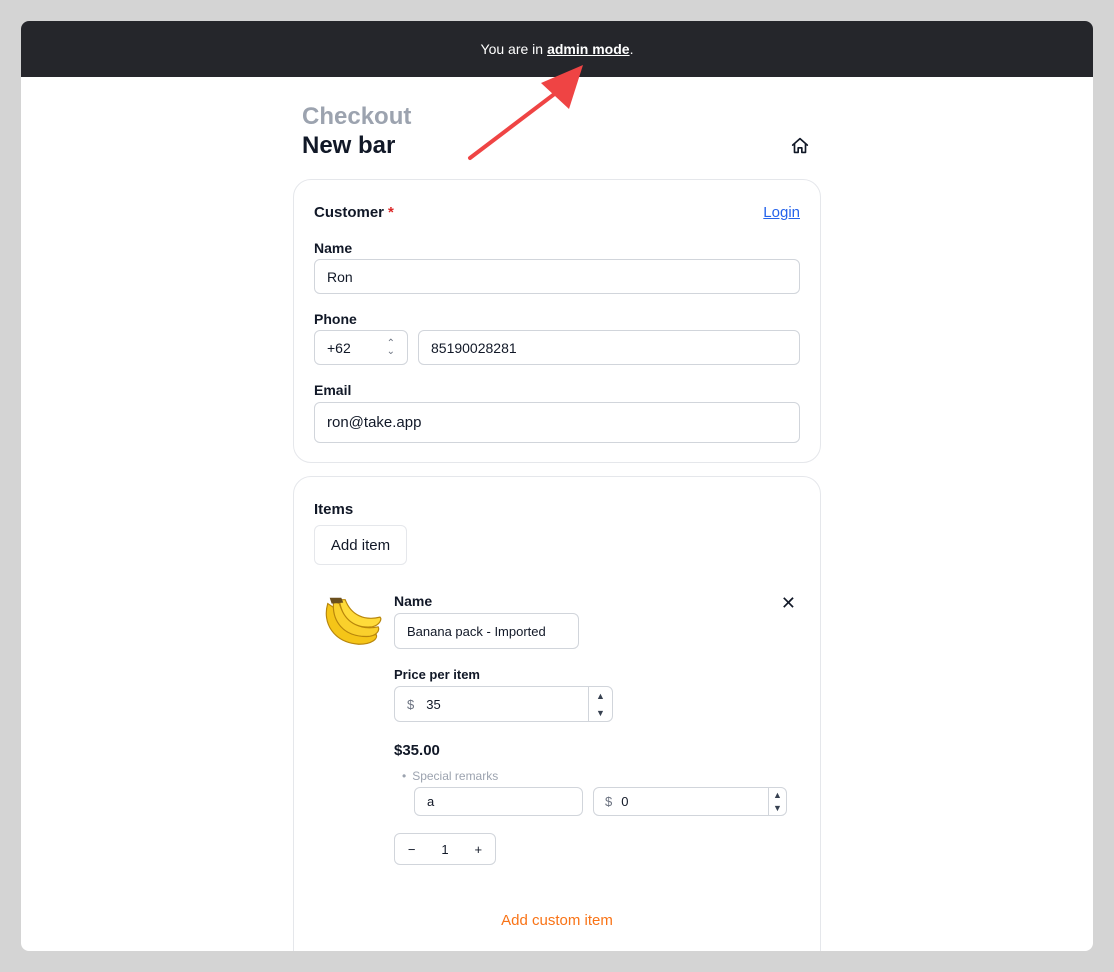 The height and width of the screenshot is (972, 1114). What do you see at coordinates (417, 750) in the screenshot?
I see `item-total: $35.00` at bounding box center [417, 750].